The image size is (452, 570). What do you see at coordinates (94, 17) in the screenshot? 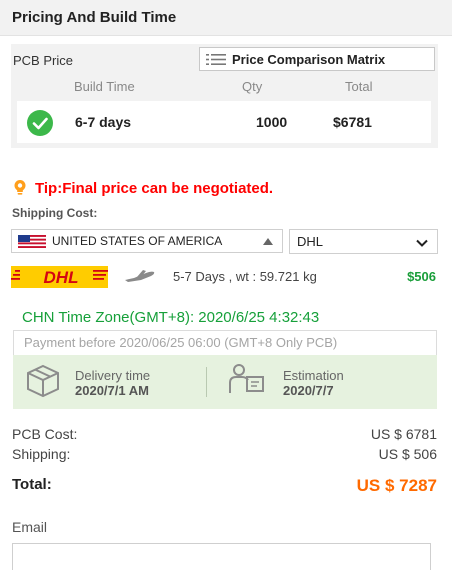
I see `panel-title: Pricing And Build Time` at bounding box center [94, 17].